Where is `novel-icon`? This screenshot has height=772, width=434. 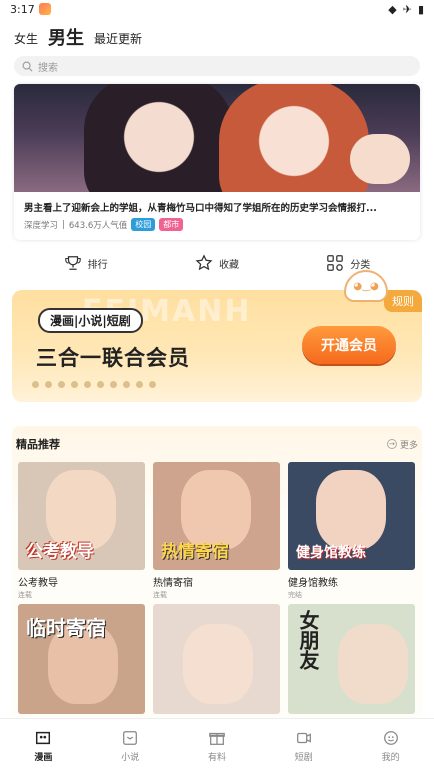 novel-icon is located at coordinates (130, 737).